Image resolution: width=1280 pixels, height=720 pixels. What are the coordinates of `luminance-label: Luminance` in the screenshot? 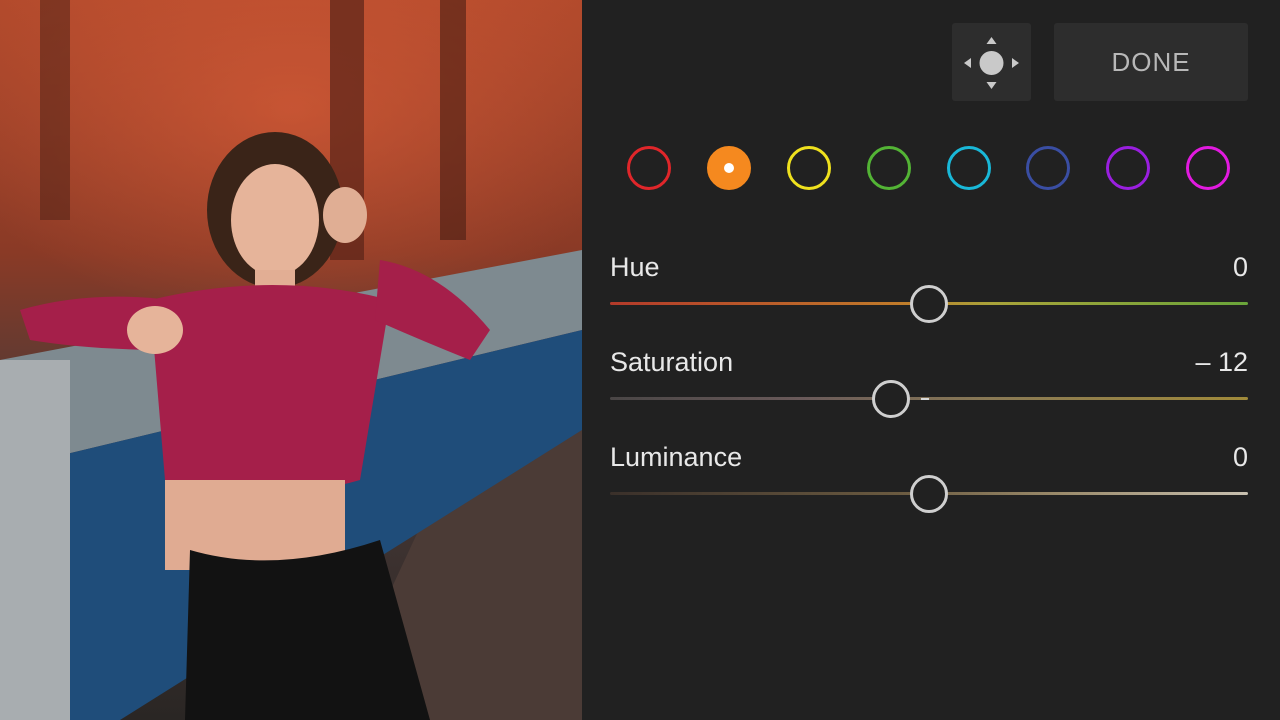 It's located at (676, 457).